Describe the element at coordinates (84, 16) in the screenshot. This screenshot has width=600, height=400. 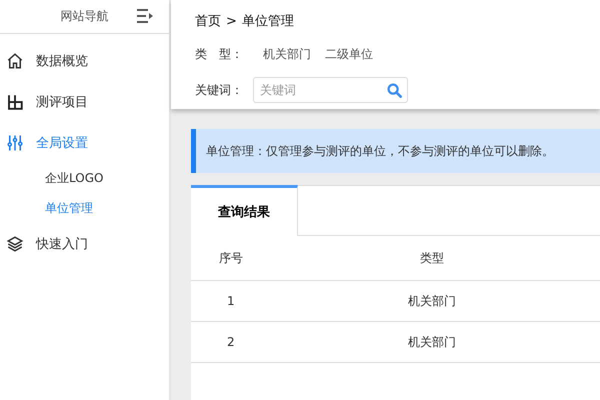
I see `sidebar-title: 网站导航` at that location.